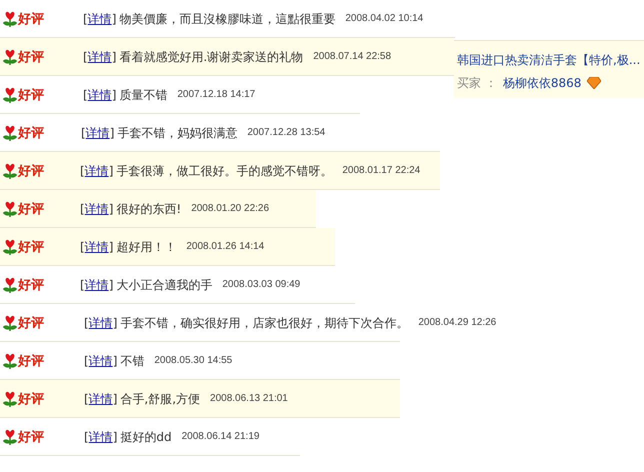 The image size is (644, 472). I want to click on review-date: 2007.12.18 14:17, so click(216, 95).